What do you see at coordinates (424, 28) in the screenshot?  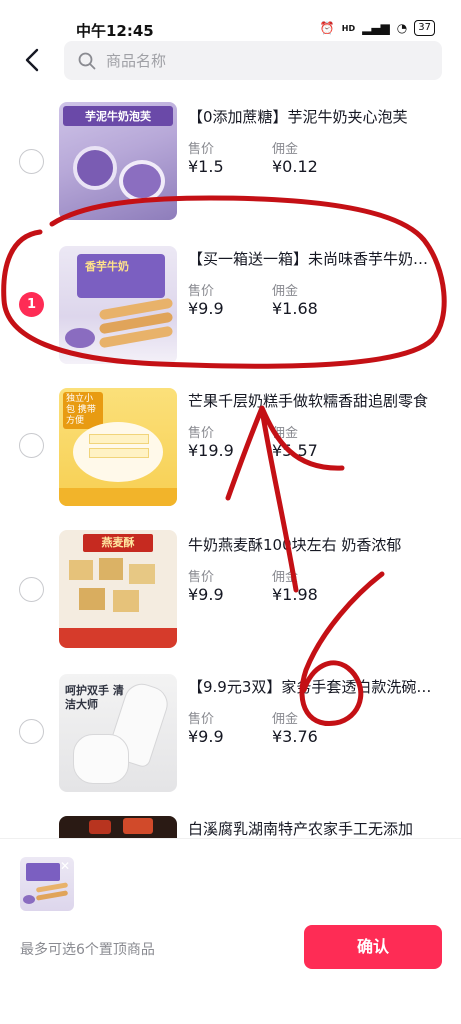 I see `battery-icon: 37` at bounding box center [424, 28].